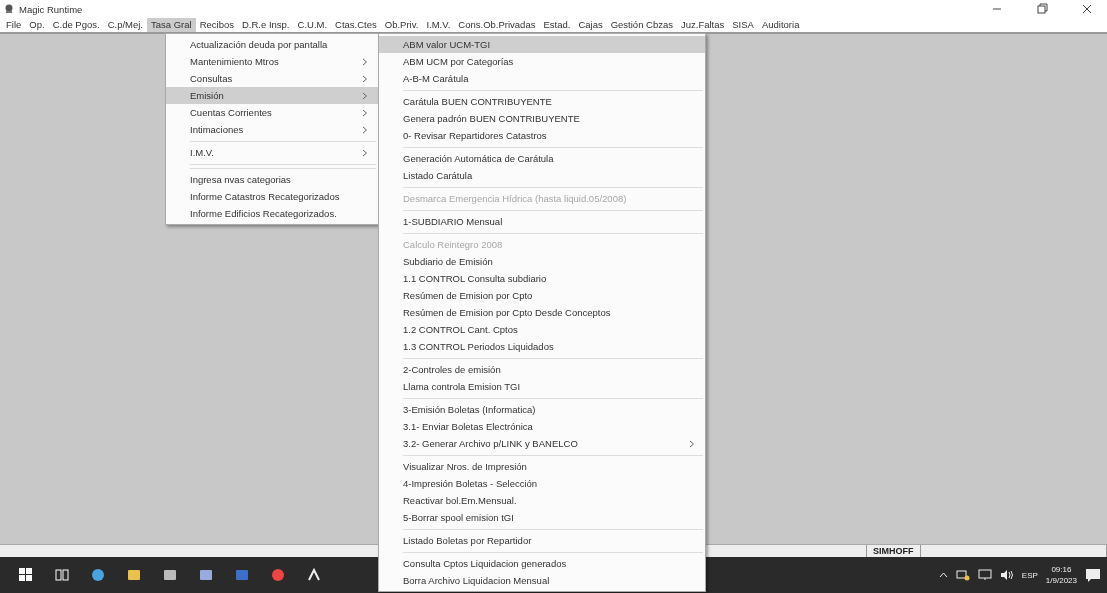 This screenshot has width=1107, height=593. I want to click on menu-item: 1.3 CONTROL Periodos Liquidados, so click(542, 346).